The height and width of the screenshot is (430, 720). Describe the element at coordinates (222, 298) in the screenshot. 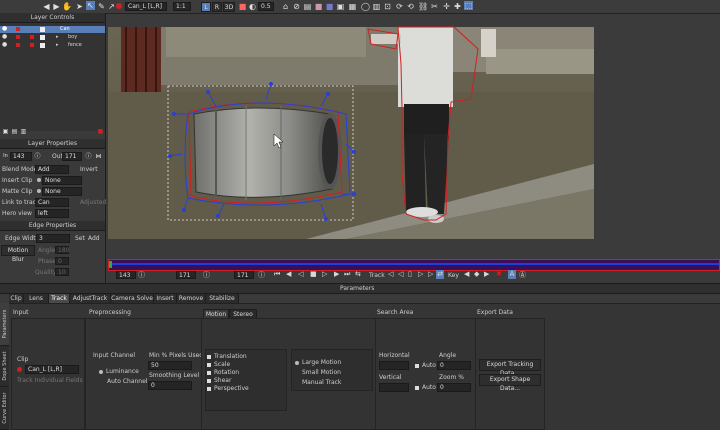

I see `tab-stabilize: Stabilize` at that location.